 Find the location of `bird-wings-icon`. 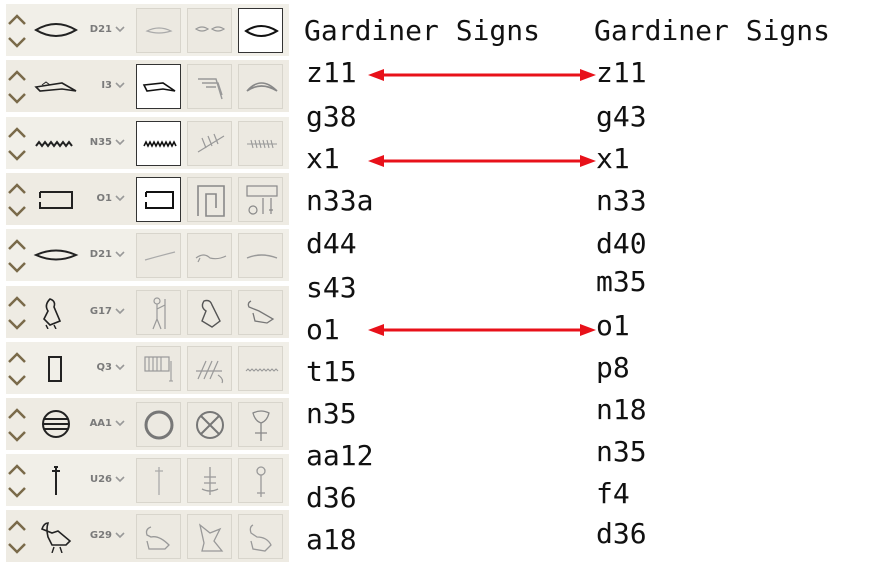

bird-wings-icon is located at coordinates (209, 536).